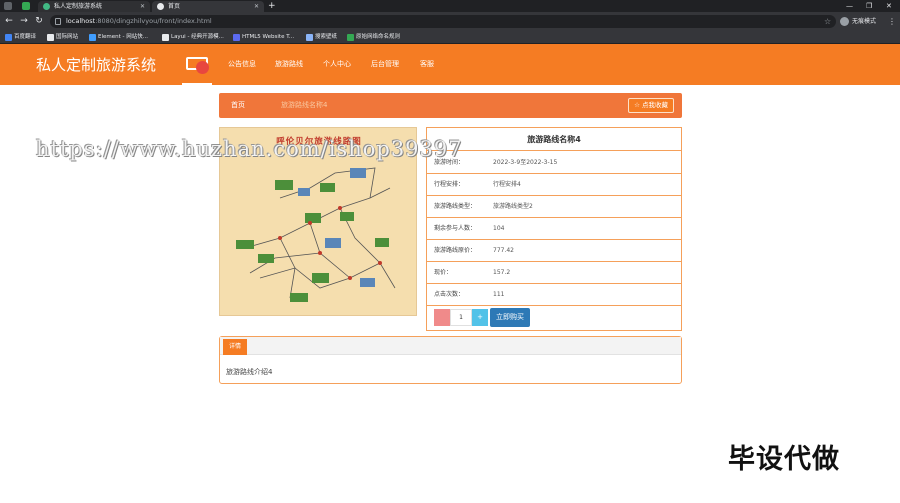  I want to click on watermark-url: https://www.huzhan.com/ishop39397, so click(249, 149).